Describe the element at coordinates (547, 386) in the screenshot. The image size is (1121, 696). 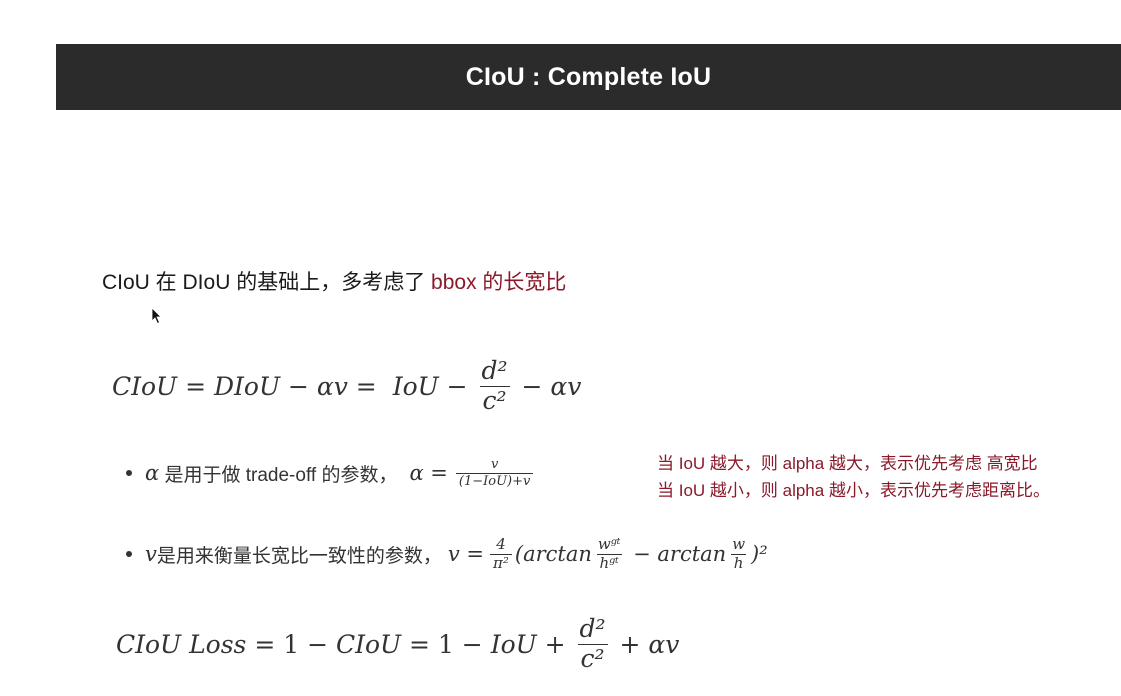
I see `eq1-tail: − αv` at that location.